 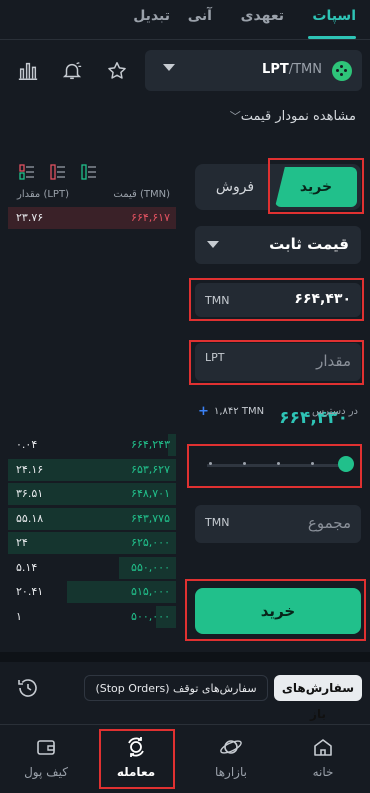 What do you see at coordinates (46, 747) in the screenshot?
I see `wallet-icon` at bounding box center [46, 747].